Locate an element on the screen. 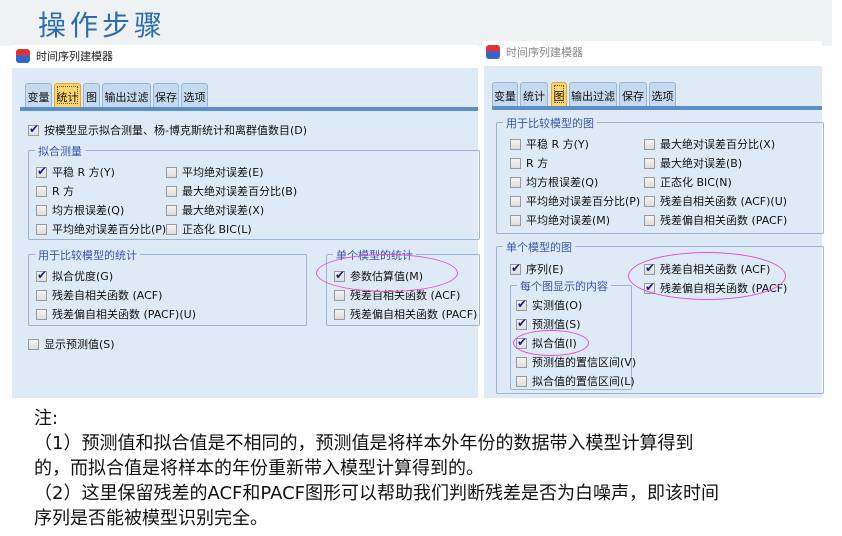 The height and width of the screenshot is (536, 842). checkbox-label: 残差自相关函数 (ACF) is located at coordinates (715, 269).